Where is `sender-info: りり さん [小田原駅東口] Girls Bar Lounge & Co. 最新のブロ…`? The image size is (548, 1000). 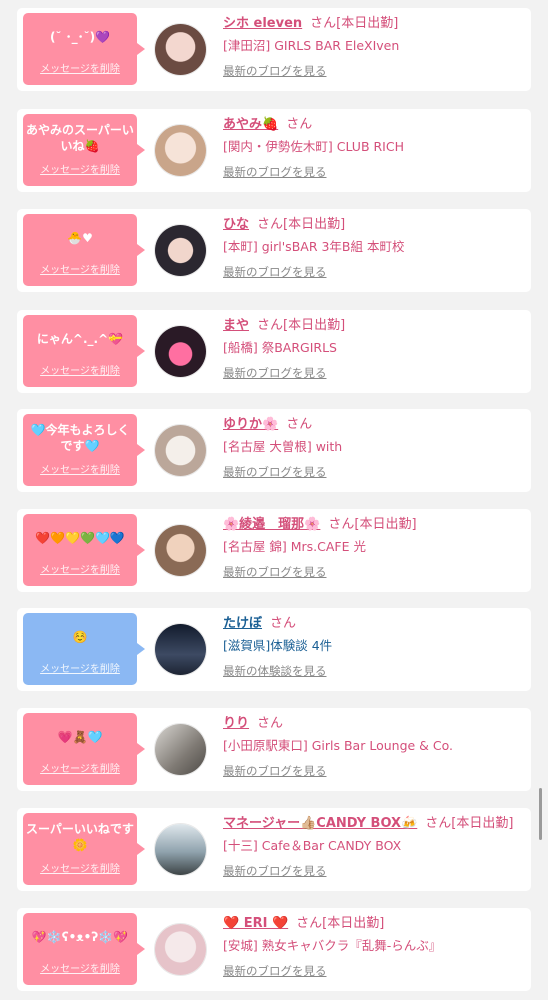 sender-info: りり さん [小田原駅東口] Girls Bar Lounge & Co. 最新のブロ… is located at coordinates (375, 747).